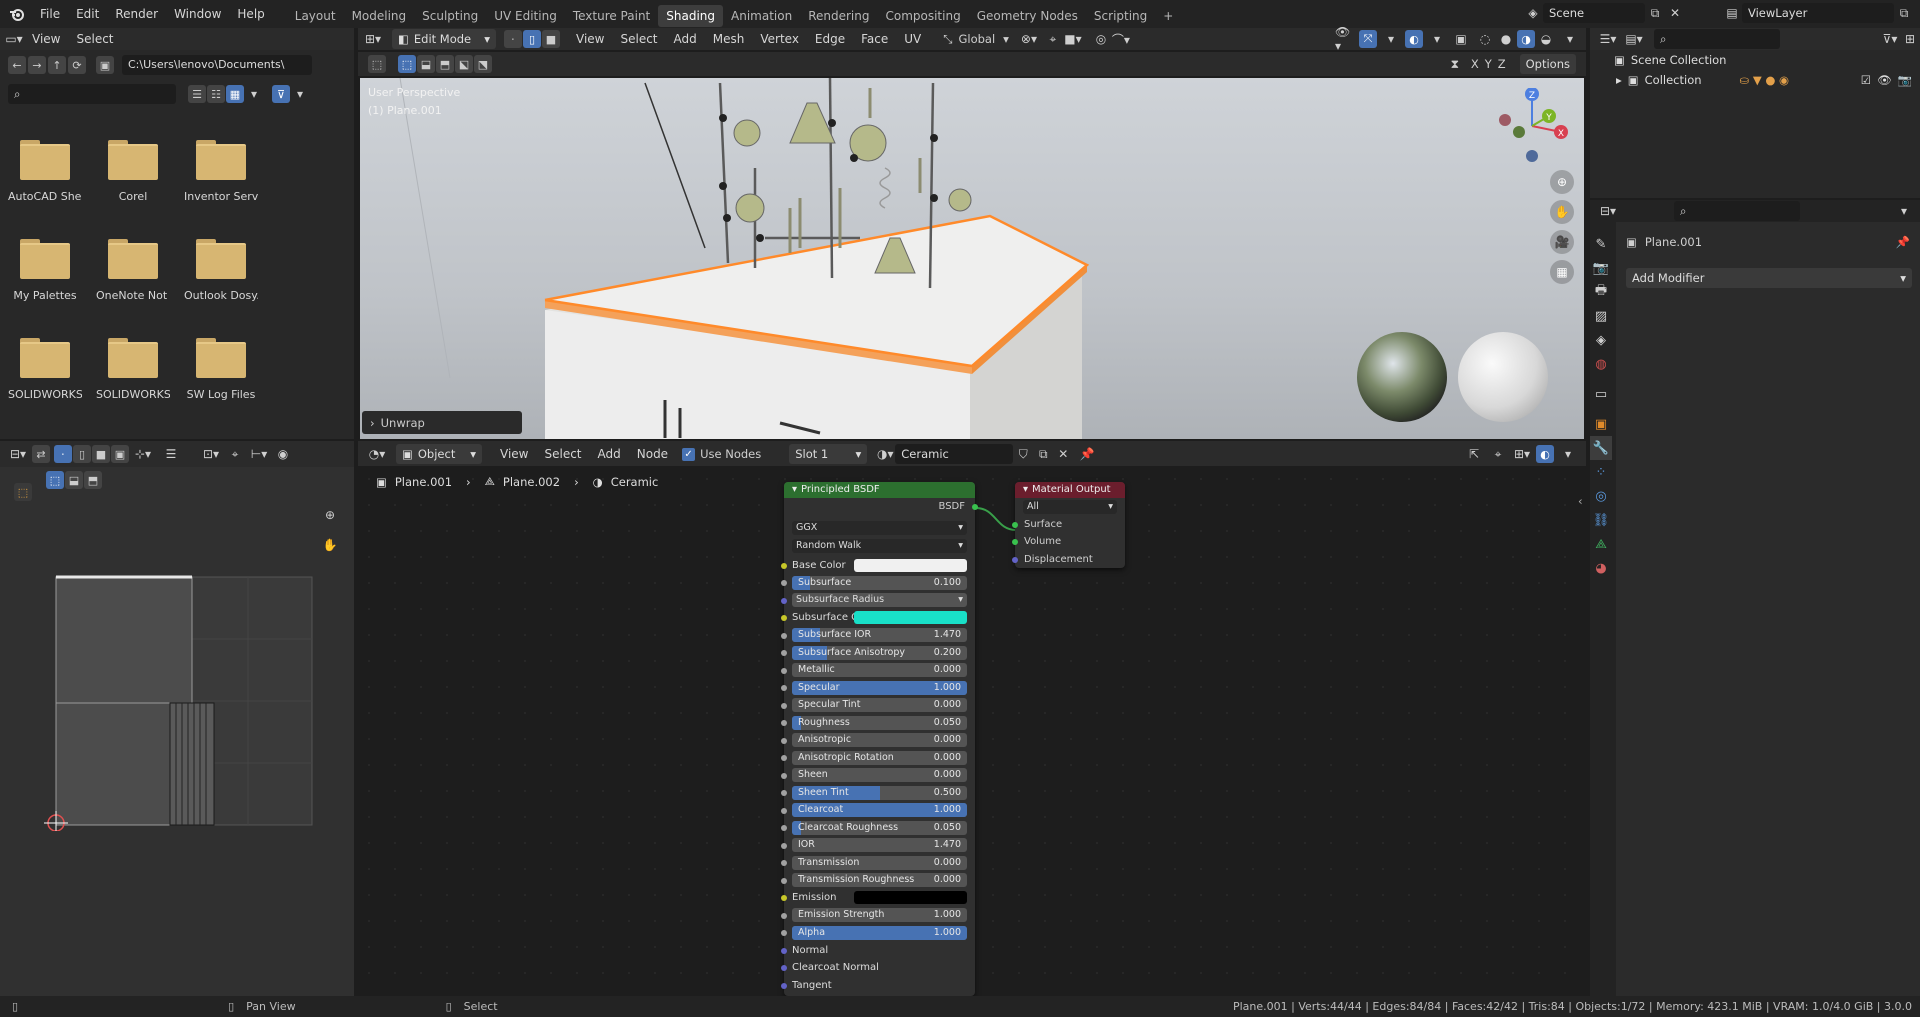  Describe the element at coordinates (1601, 472) in the screenshot. I see `particles-tab-icon: ⁘` at that location.